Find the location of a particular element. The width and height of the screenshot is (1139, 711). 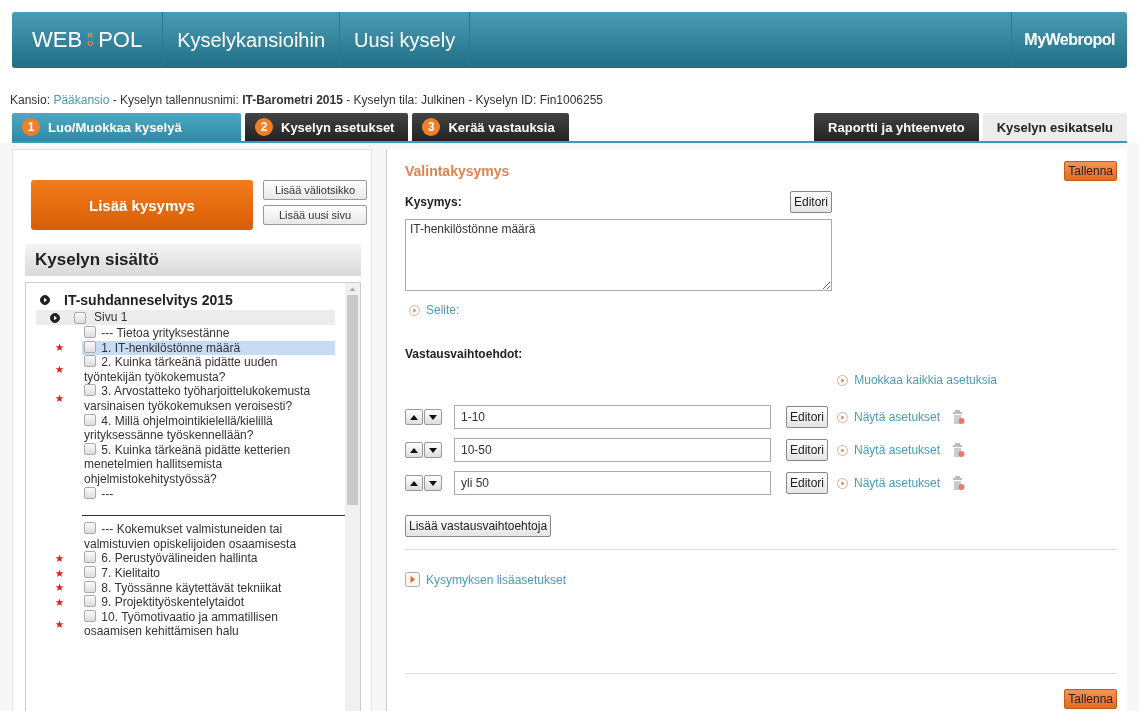

step-number: 3 is located at coordinates (431, 127).